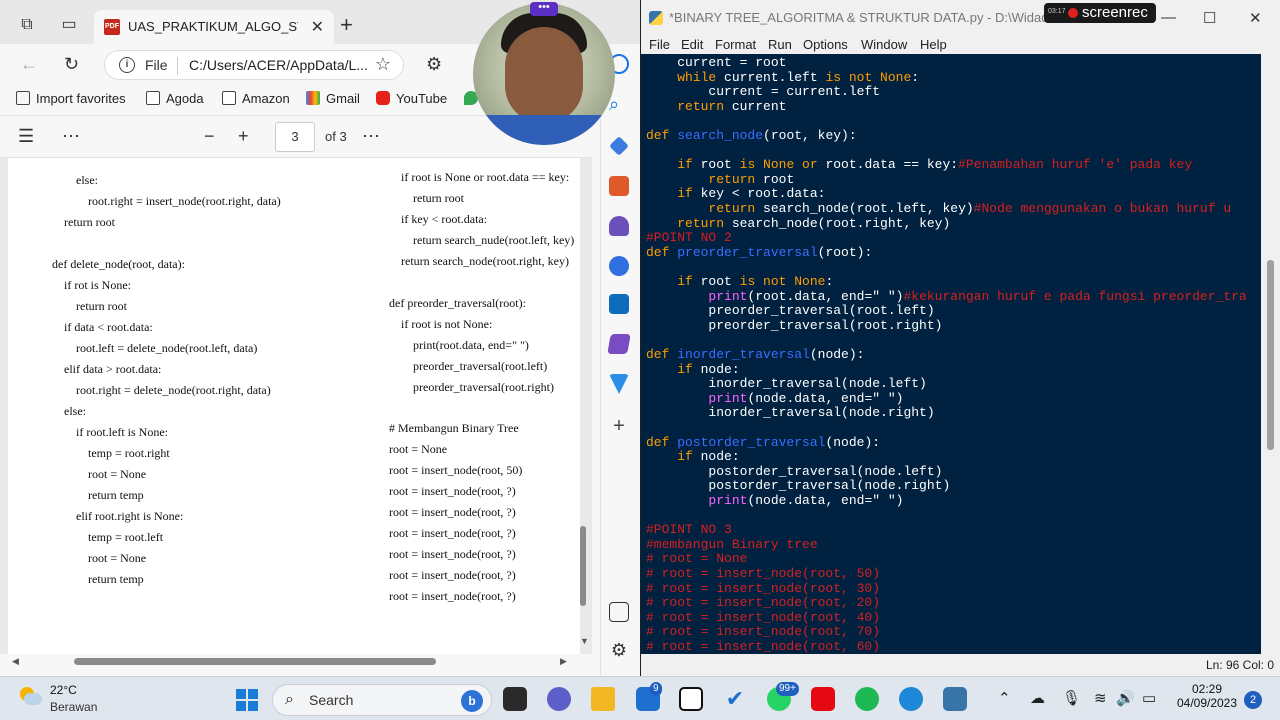  I want to click on task-view-icon, so click(515, 699).